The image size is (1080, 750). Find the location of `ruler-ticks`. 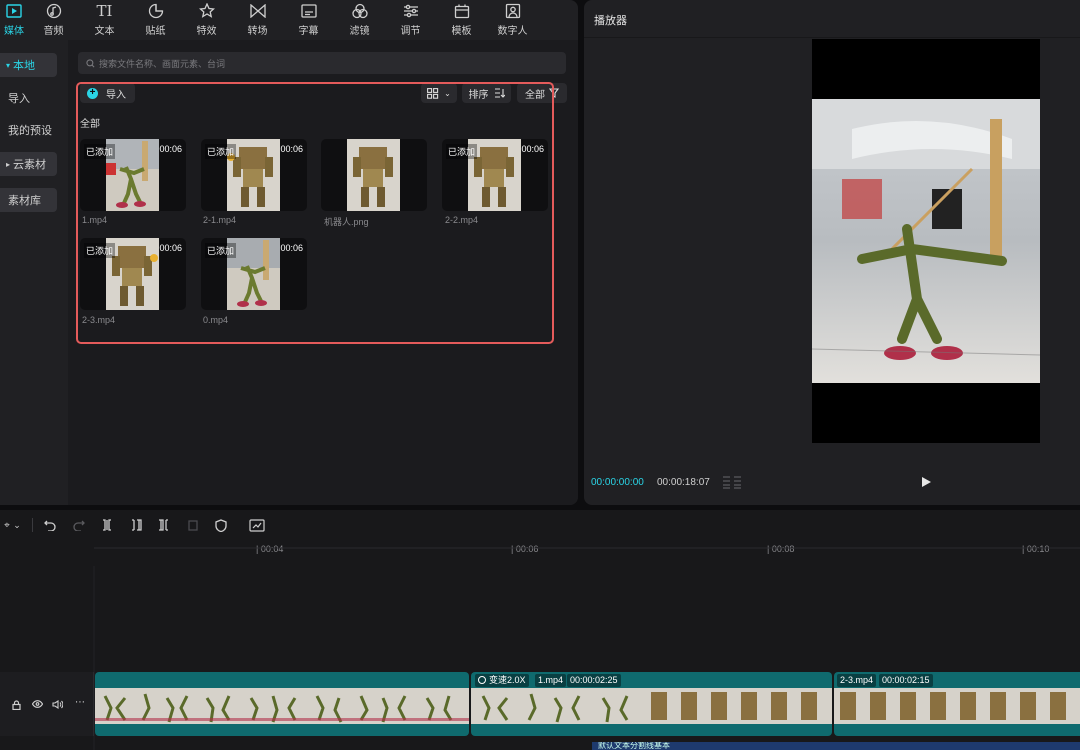

ruler-ticks is located at coordinates (587, 548).